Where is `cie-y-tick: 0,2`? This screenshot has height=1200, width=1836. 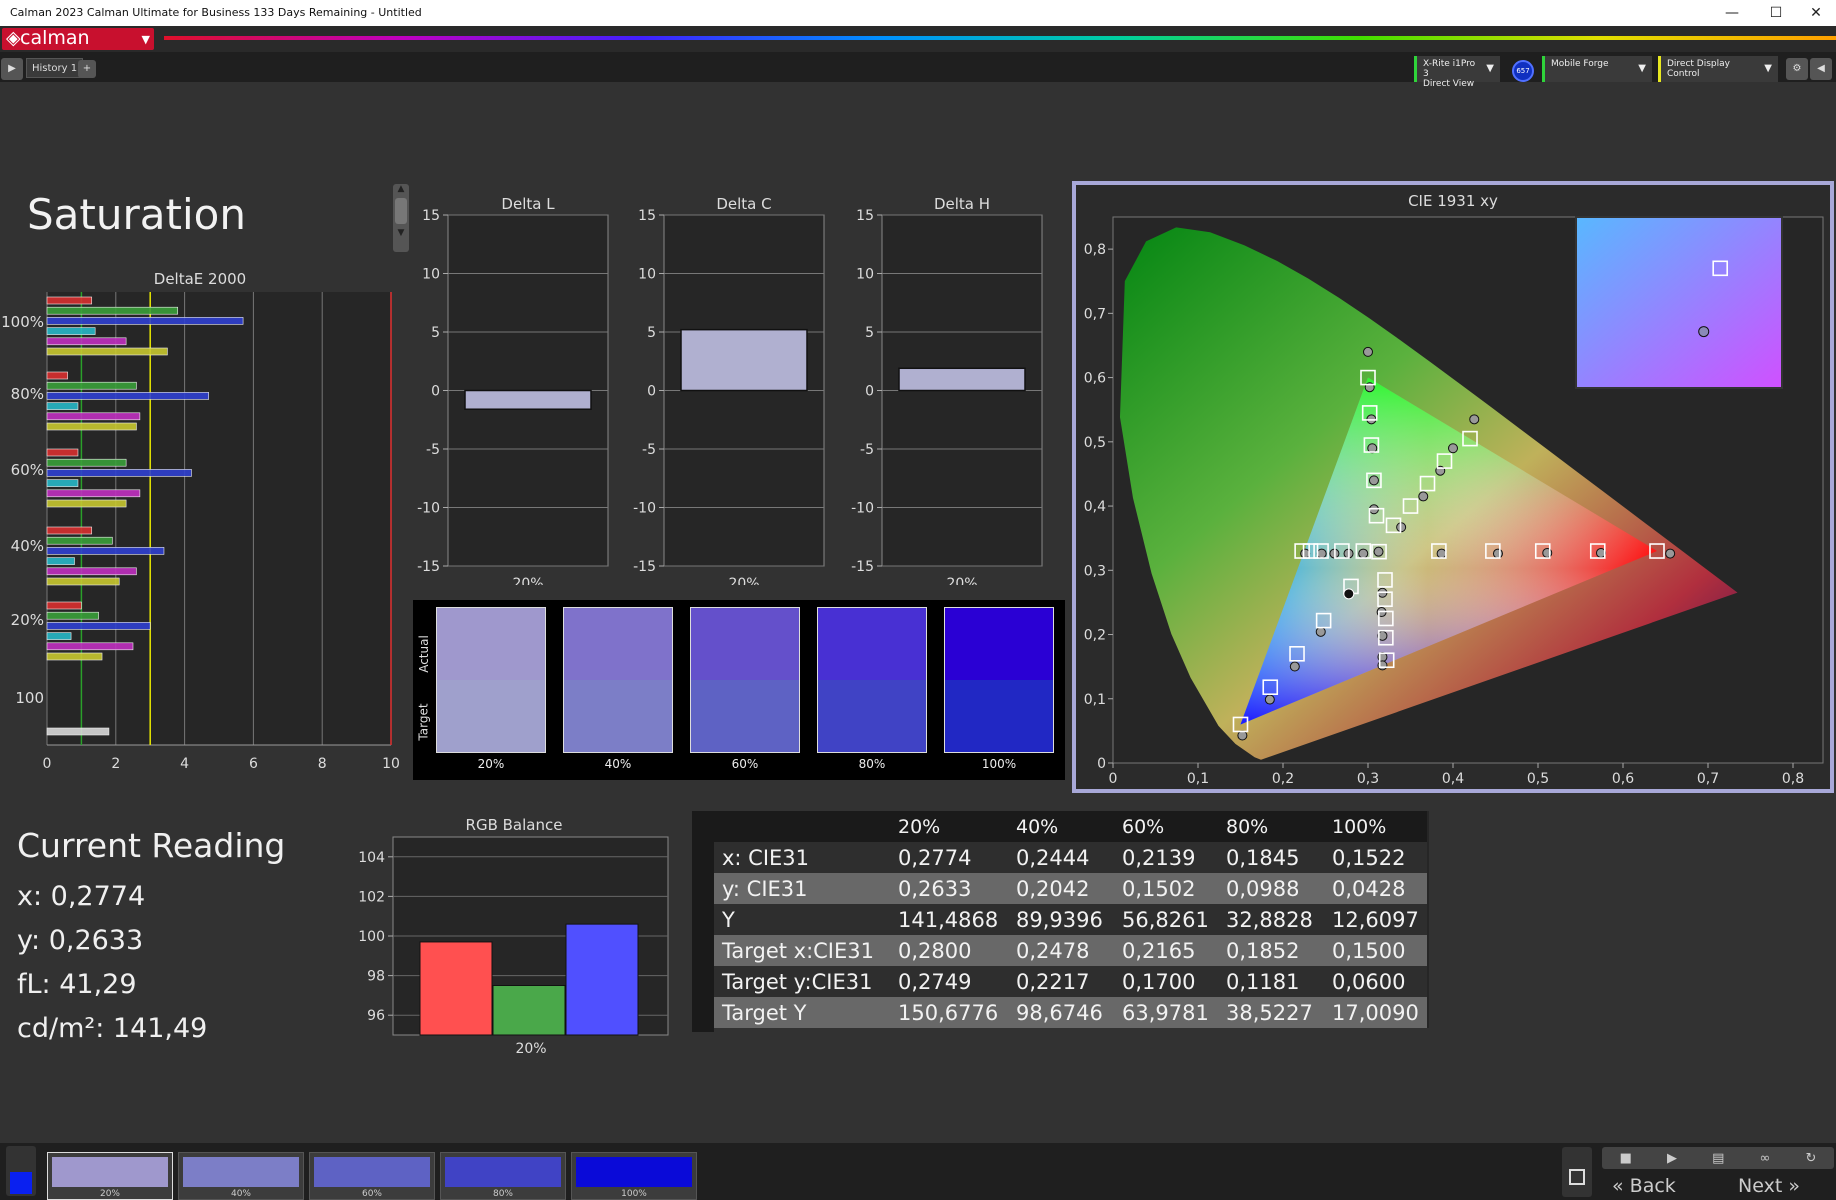
cie-y-tick: 0,2 is located at coordinates (1095, 636).